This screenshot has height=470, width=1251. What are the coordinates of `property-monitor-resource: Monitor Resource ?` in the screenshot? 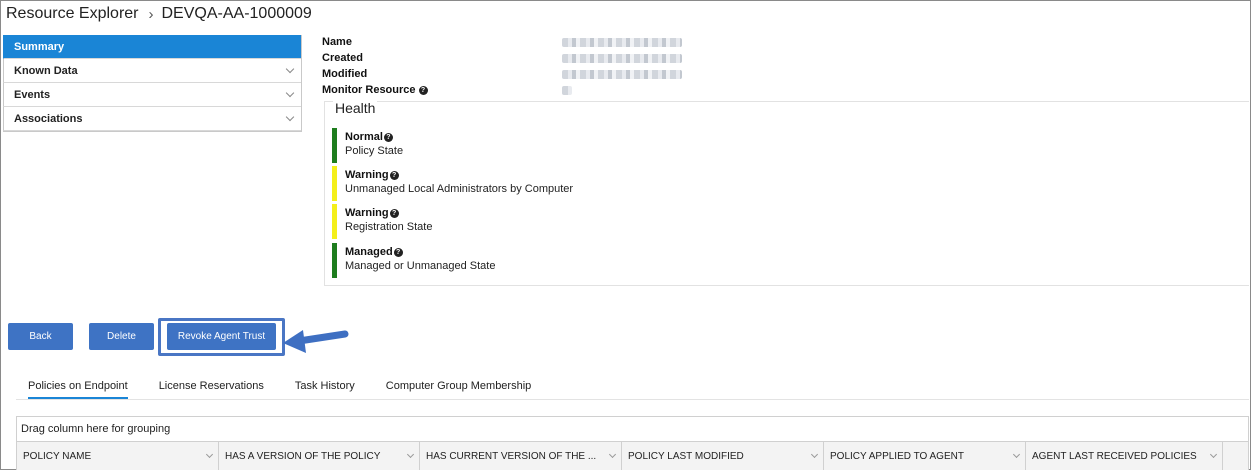 It's located at (447, 90).